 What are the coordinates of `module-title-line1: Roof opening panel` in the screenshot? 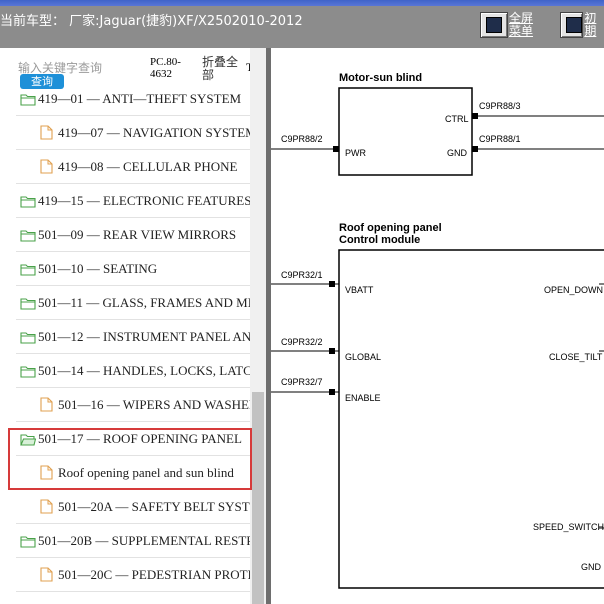 It's located at (390, 228).